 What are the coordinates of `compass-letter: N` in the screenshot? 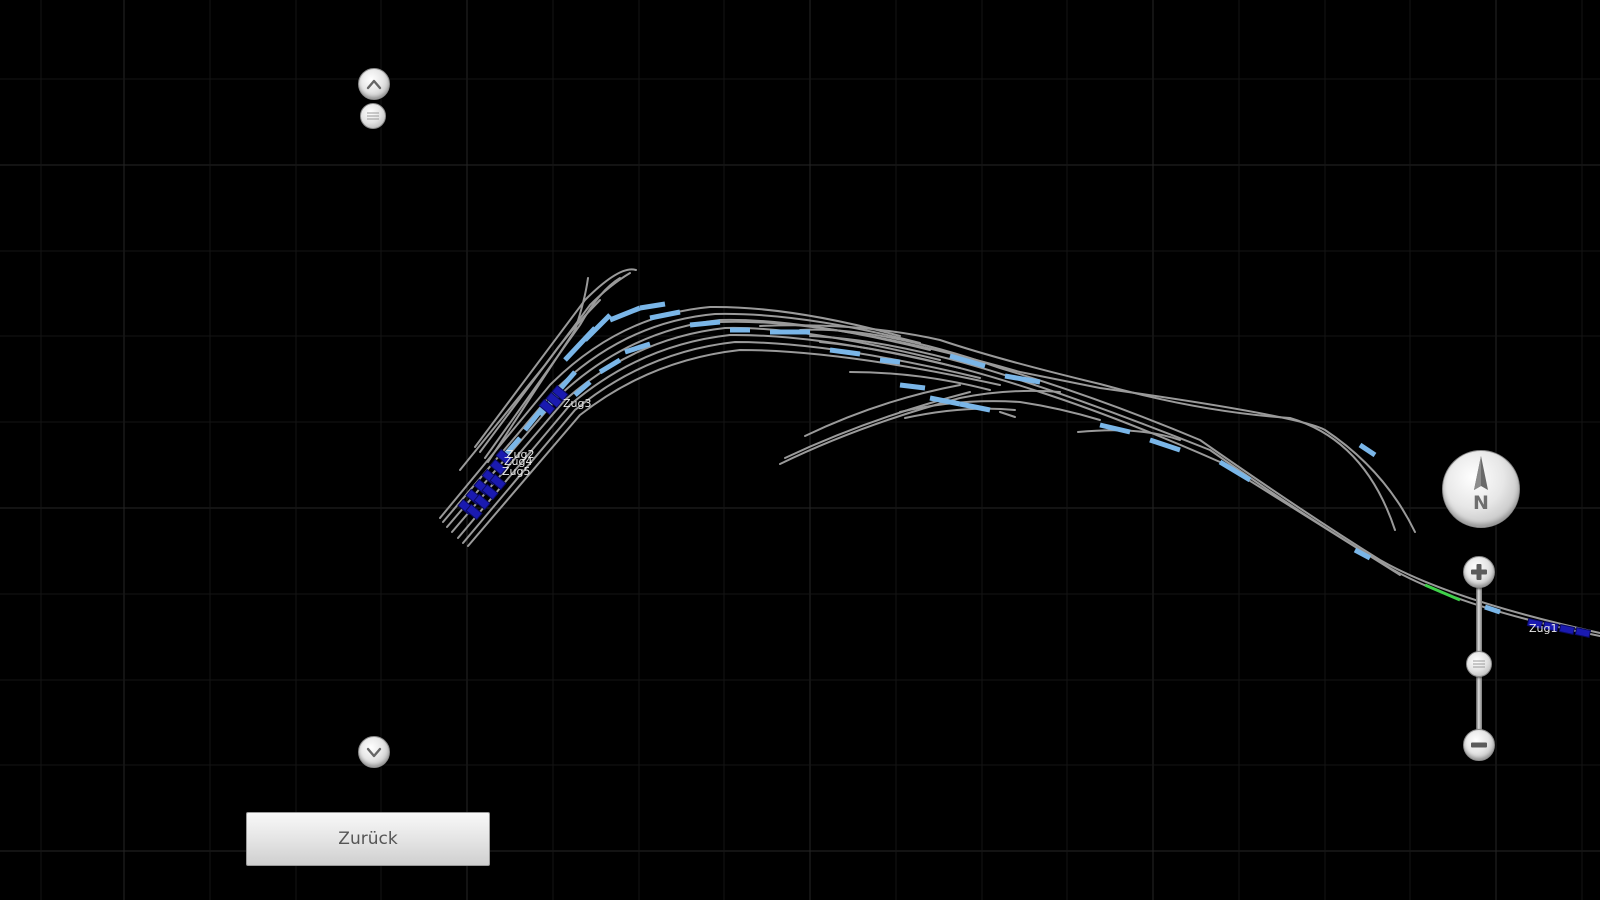 It's located at (1481, 503).